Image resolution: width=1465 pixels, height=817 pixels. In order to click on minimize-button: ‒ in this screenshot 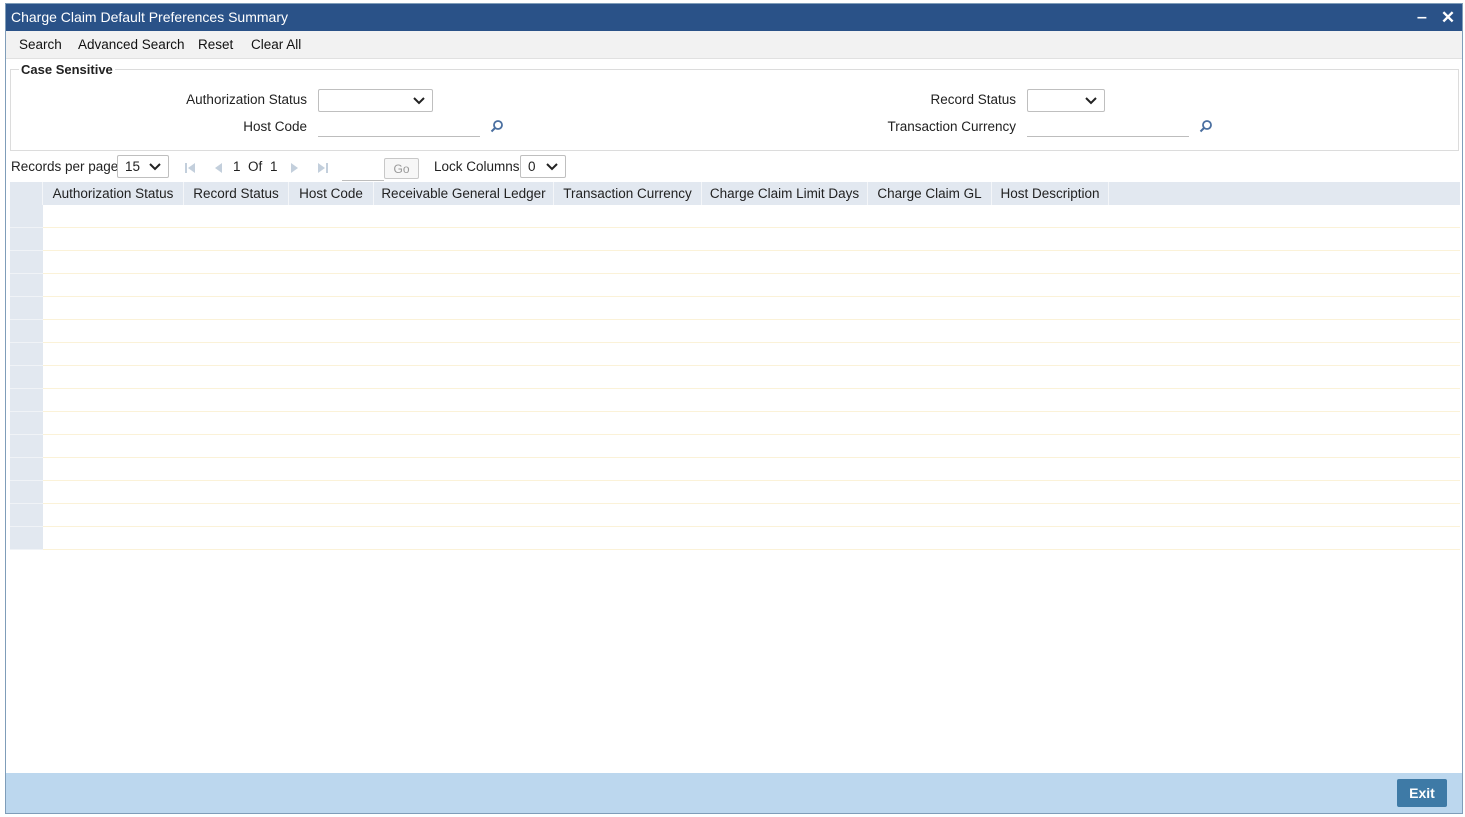, I will do `click(1422, 17)`.